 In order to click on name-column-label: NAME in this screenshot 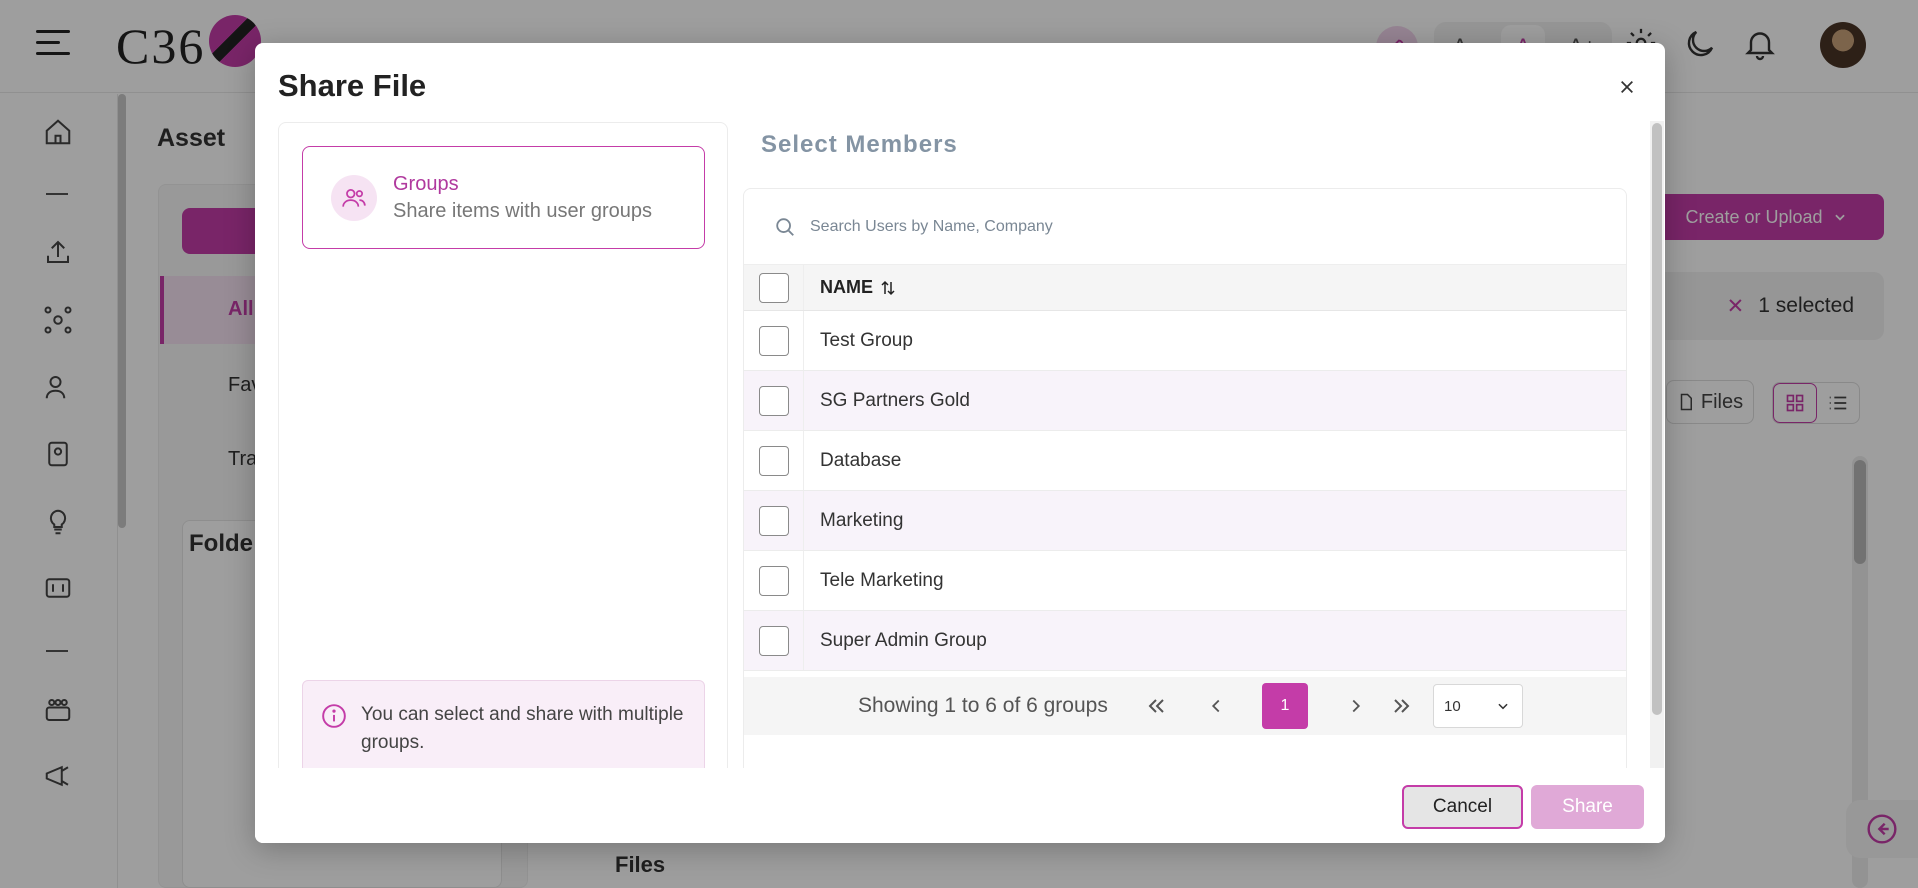, I will do `click(846, 287)`.